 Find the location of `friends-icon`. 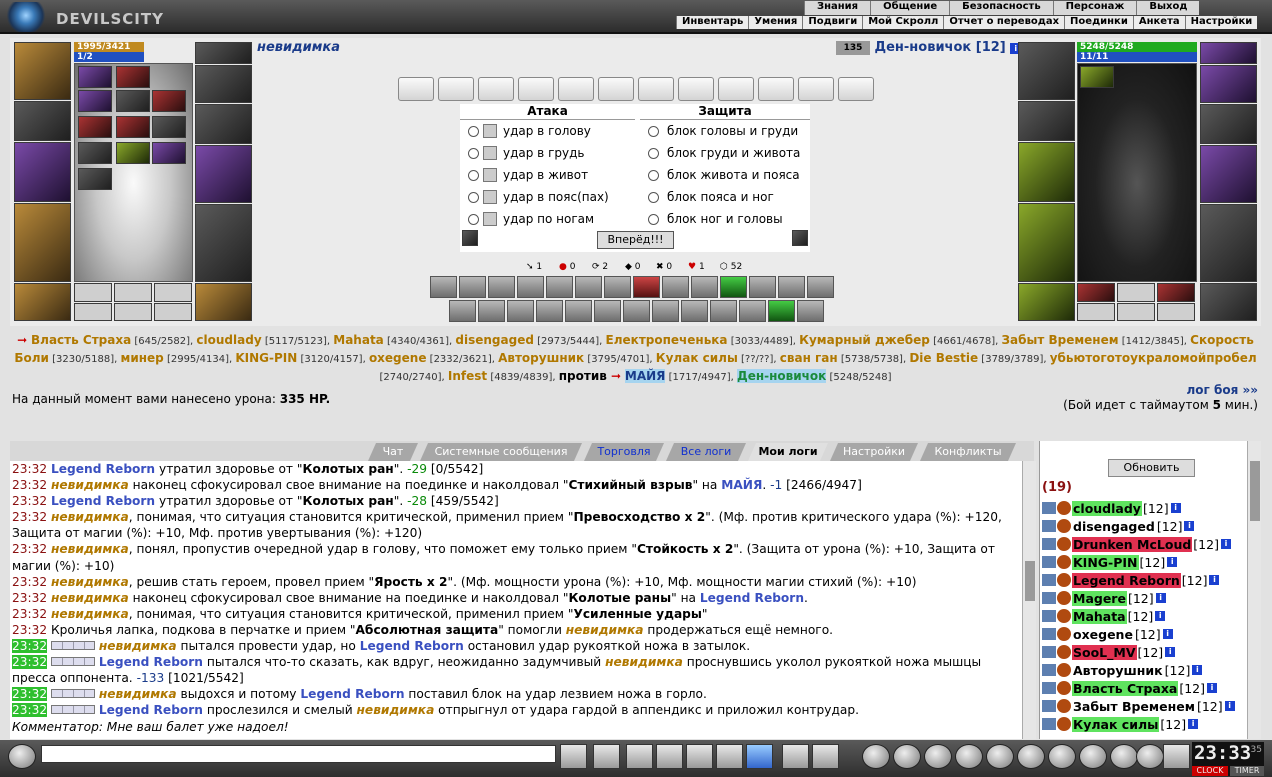

friends-icon is located at coordinates (1093, 756).